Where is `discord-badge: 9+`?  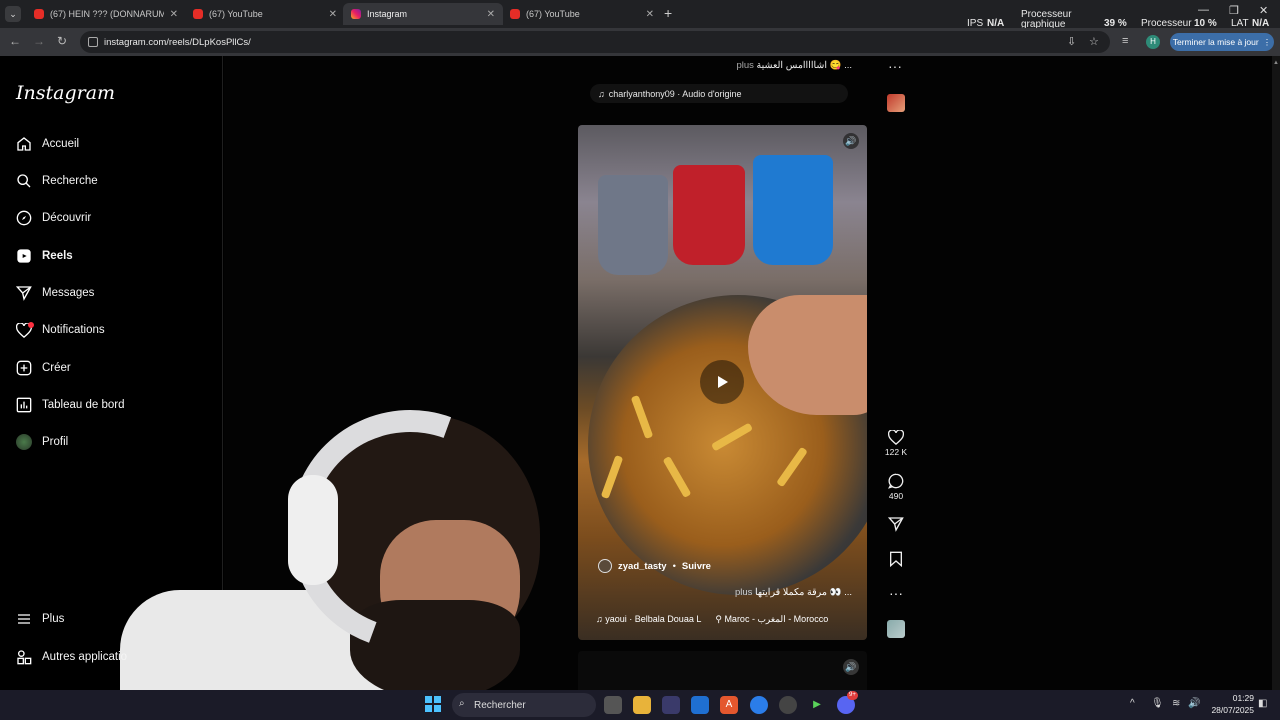 discord-badge: 9+ is located at coordinates (852, 695).